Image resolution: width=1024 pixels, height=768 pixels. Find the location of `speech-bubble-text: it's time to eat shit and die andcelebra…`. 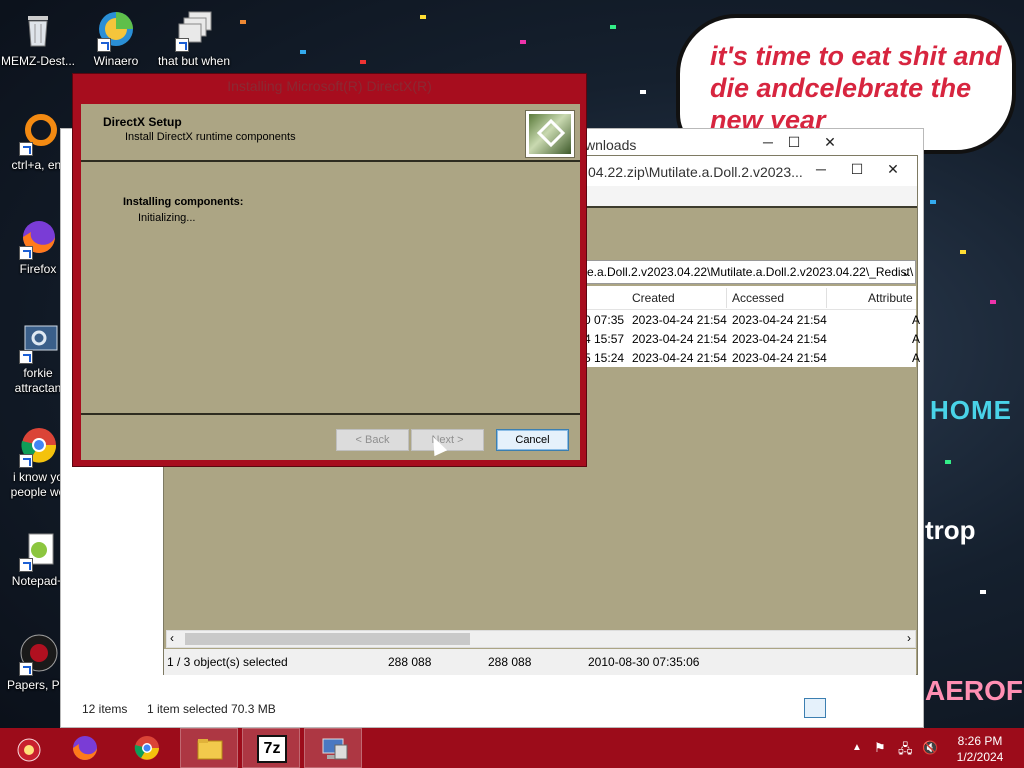

speech-bubble-text: it's time to eat shit and die andcelebra… is located at coordinates (856, 88).